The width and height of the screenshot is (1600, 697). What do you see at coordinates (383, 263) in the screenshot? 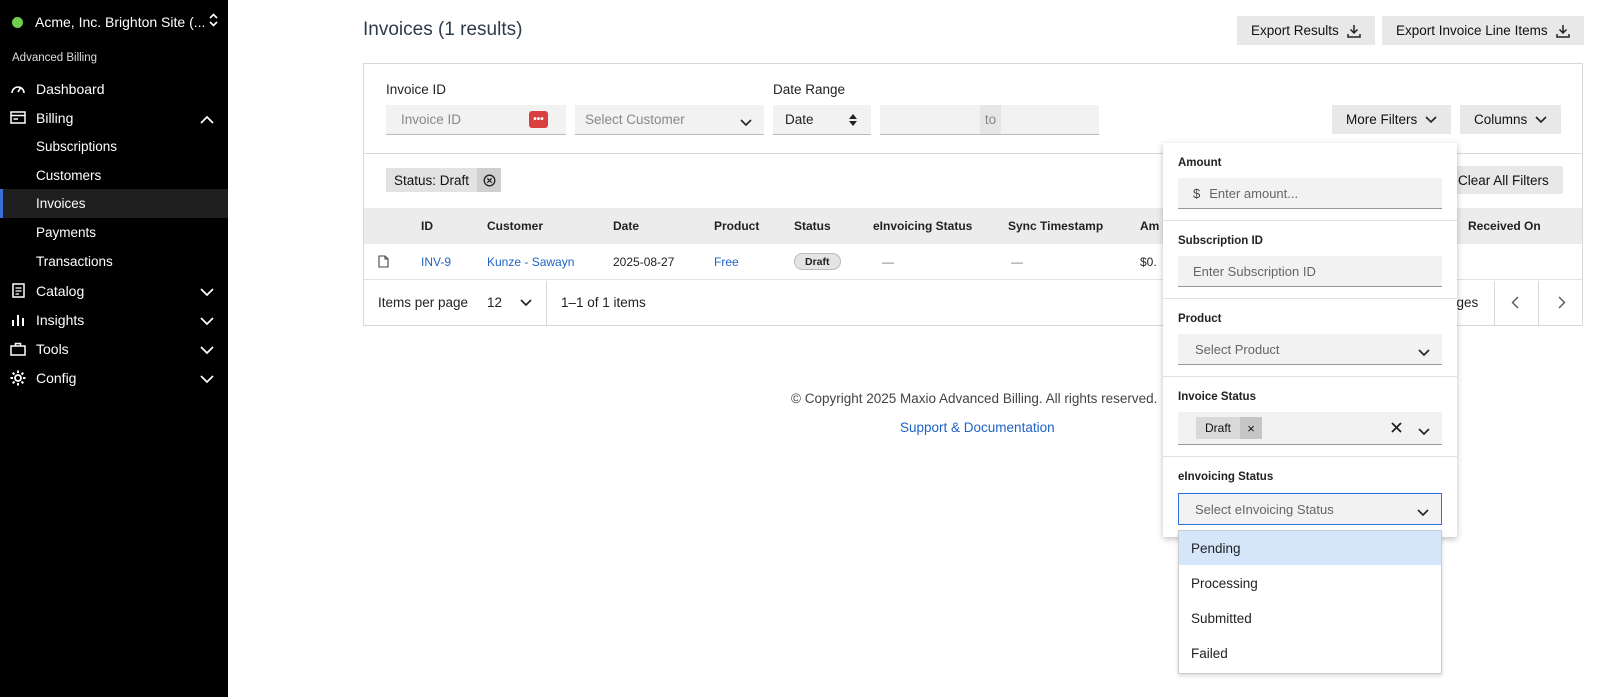
I see `document-icon` at bounding box center [383, 263].